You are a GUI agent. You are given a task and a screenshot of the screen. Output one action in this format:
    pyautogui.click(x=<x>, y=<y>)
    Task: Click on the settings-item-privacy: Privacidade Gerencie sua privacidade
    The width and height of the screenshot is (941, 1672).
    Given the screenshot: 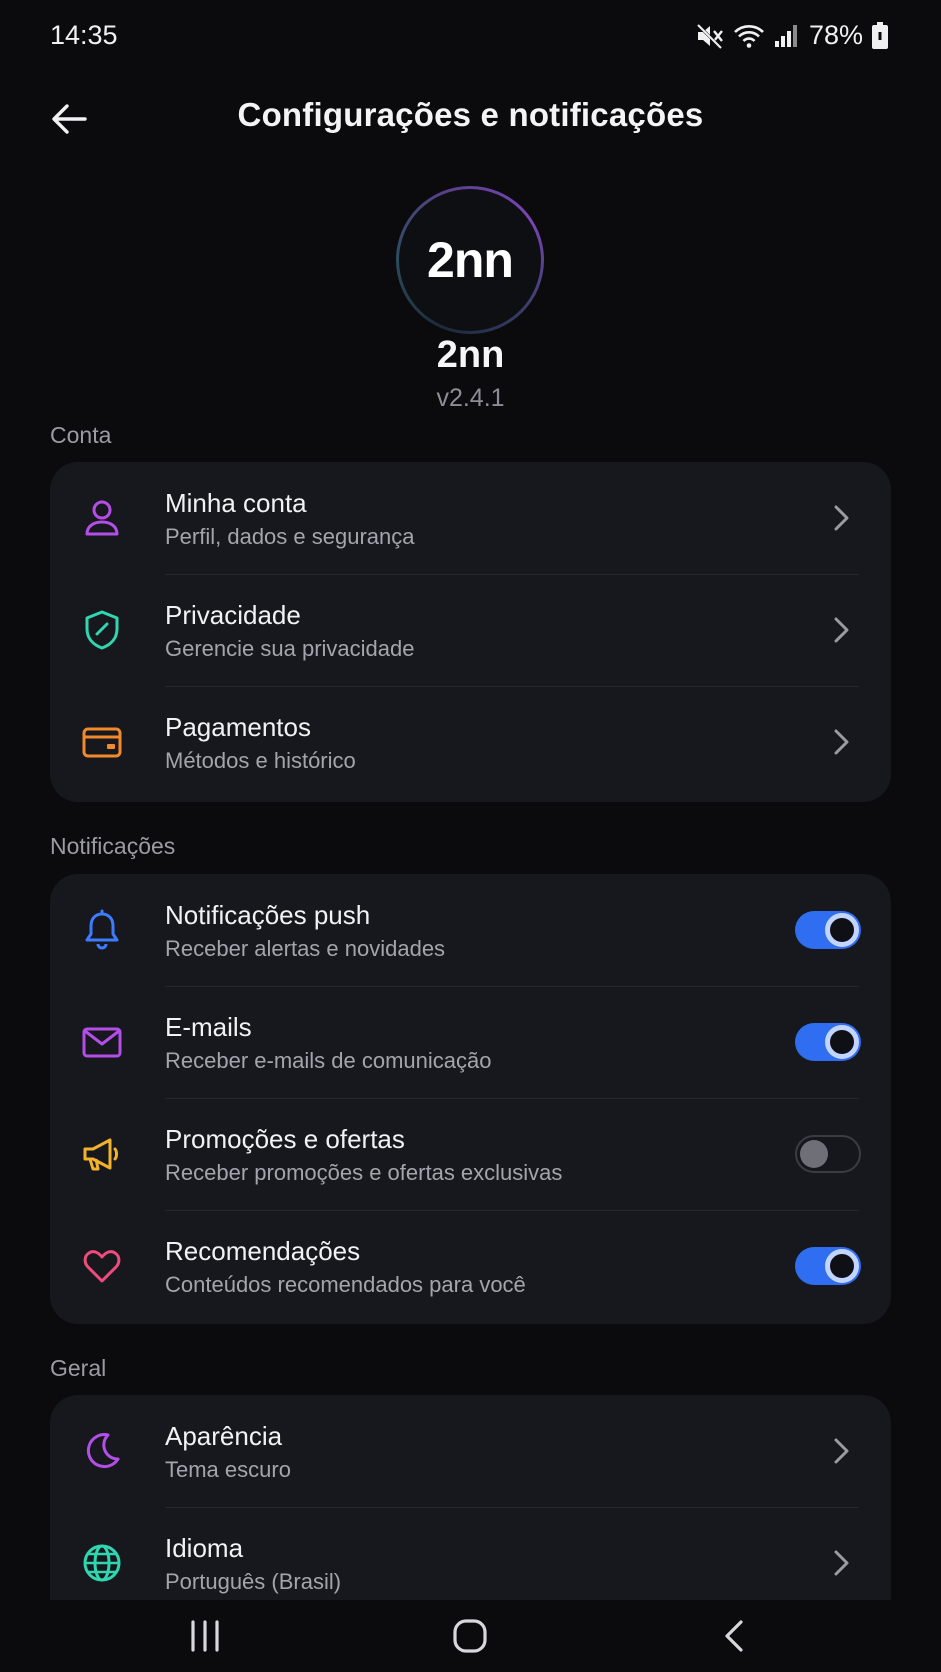 What is the action you would take?
    pyautogui.click(x=470, y=630)
    